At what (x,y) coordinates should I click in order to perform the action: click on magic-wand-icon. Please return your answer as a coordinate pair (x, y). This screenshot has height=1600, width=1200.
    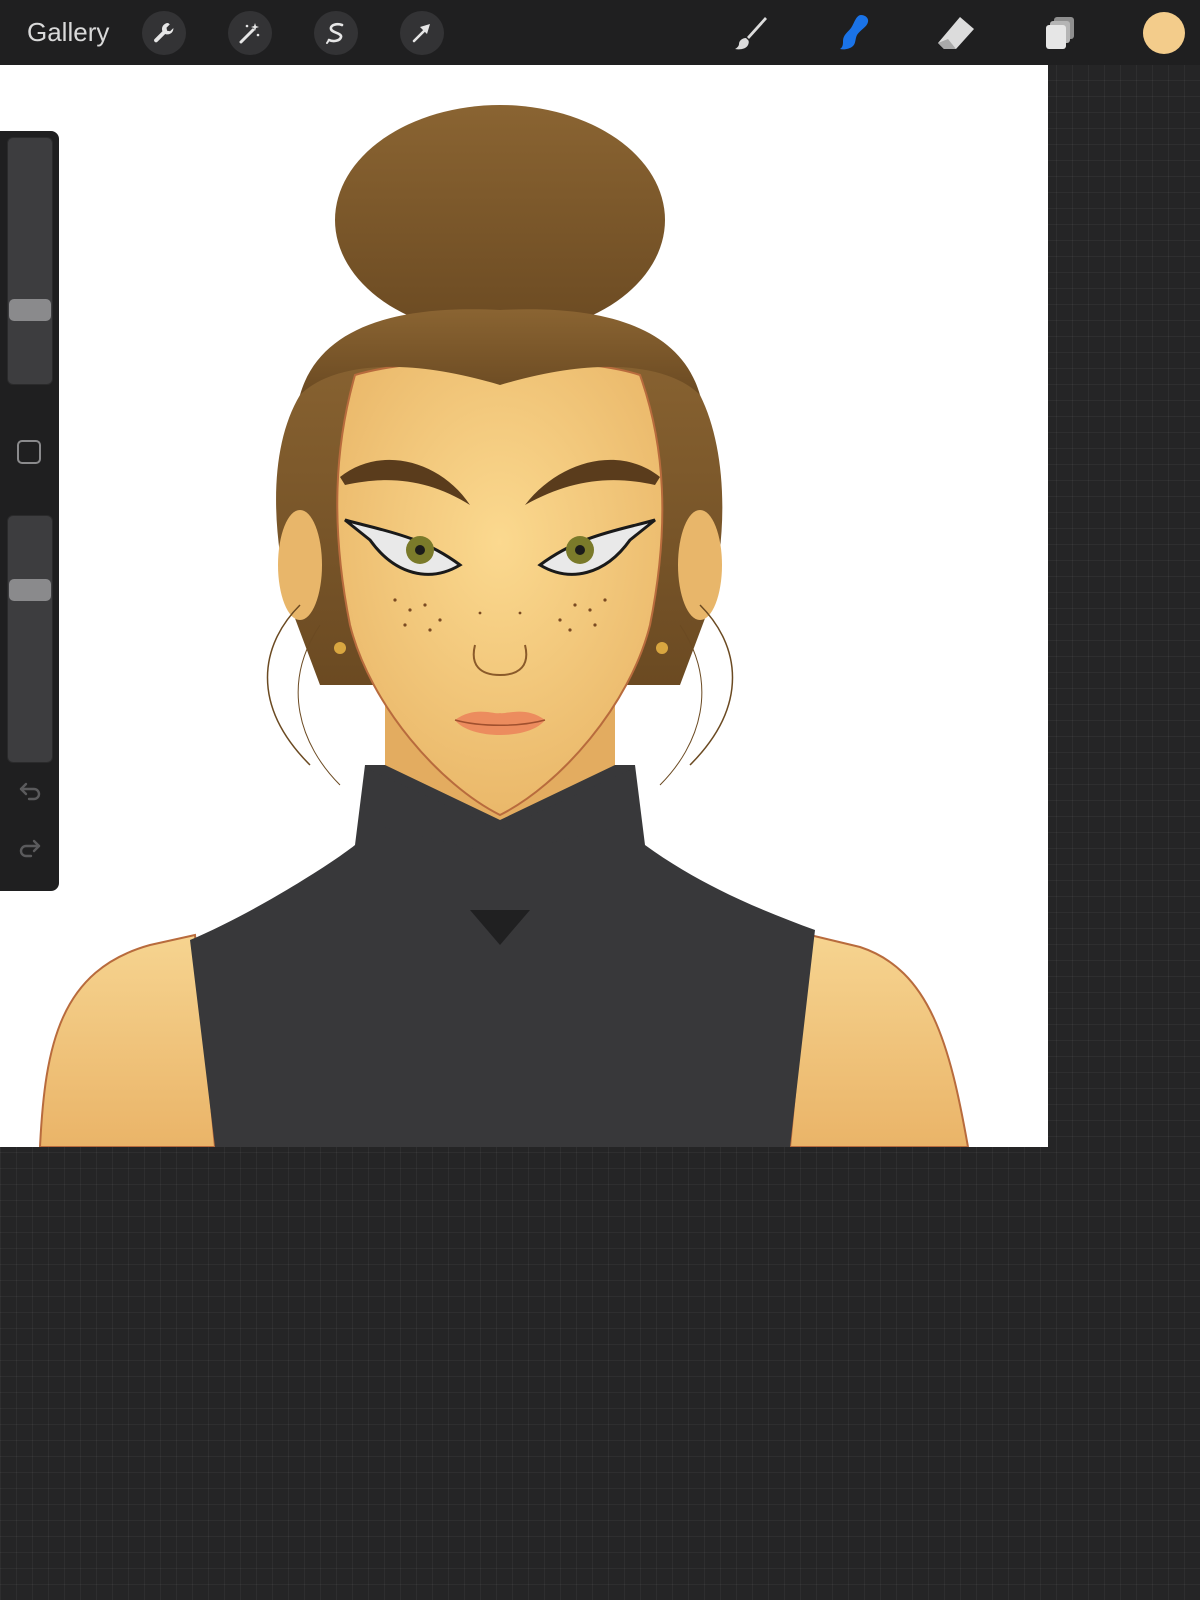
    Looking at the image, I should click on (249, 33).